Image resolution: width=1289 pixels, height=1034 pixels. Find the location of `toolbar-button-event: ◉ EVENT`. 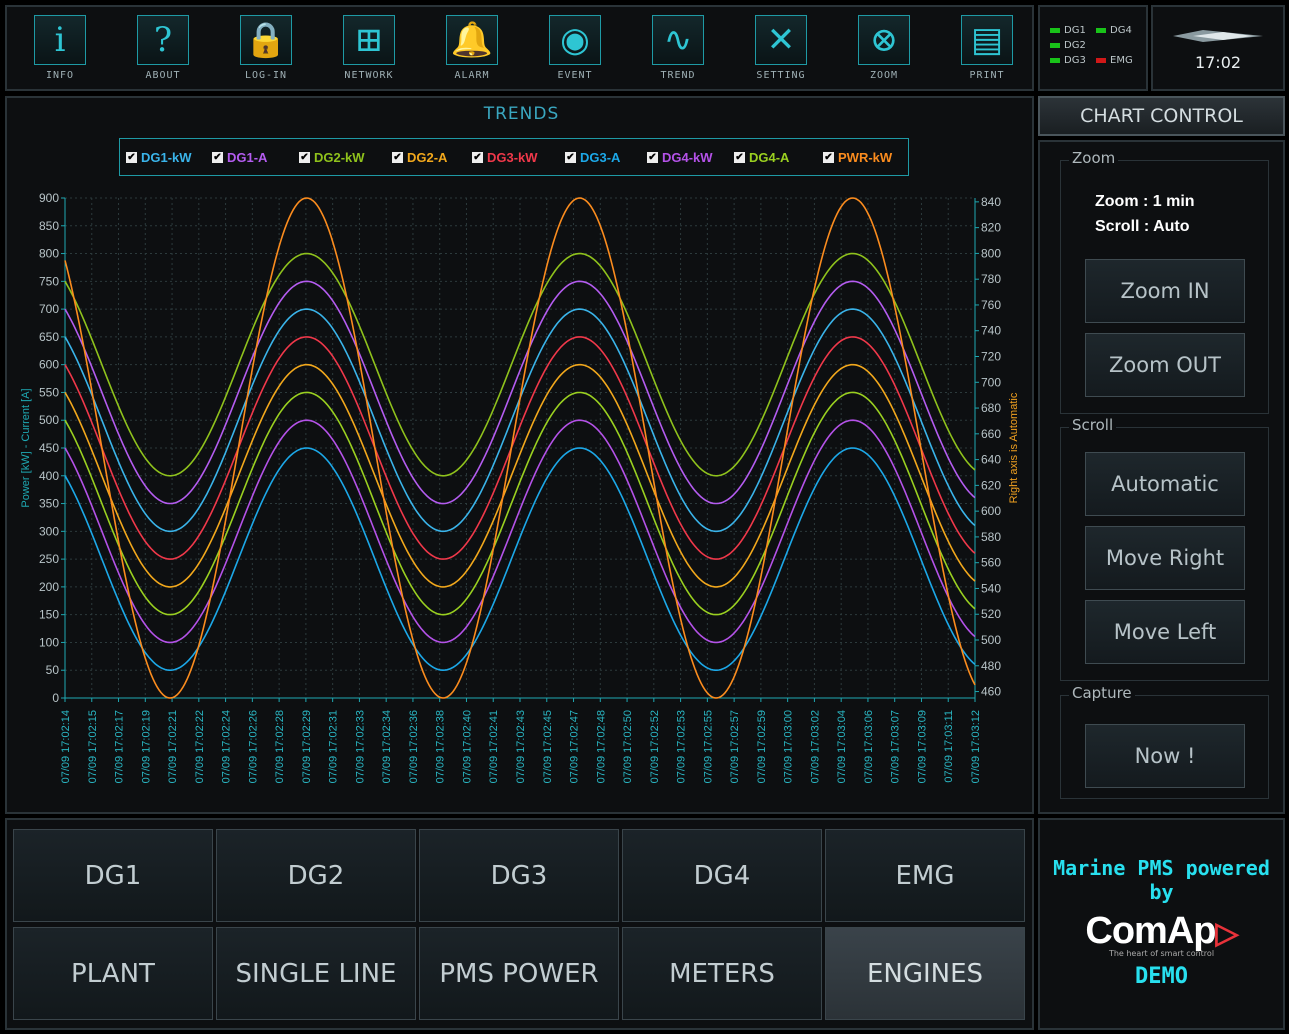

toolbar-button-event: ◉ EVENT is located at coordinates (575, 51).